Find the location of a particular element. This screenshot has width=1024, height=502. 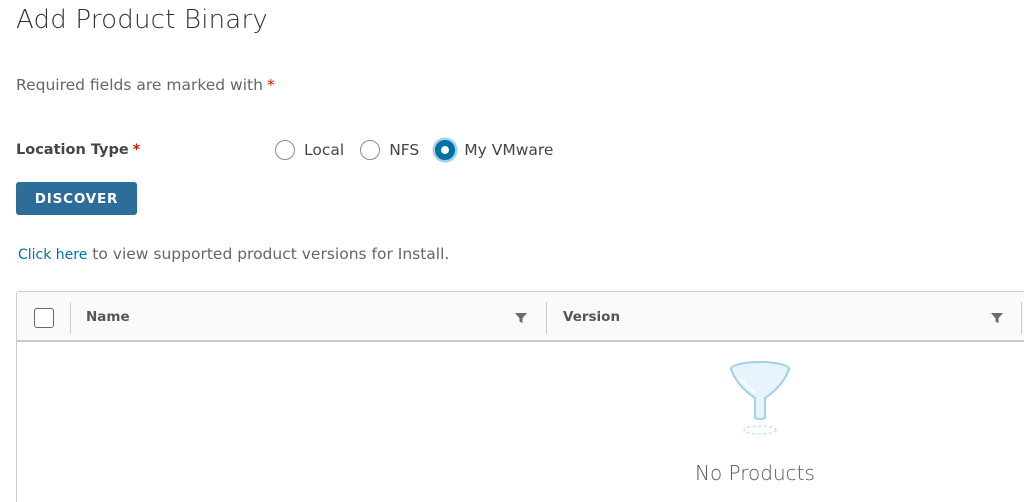

click-here-link: Click here is located at coordinates (52, 255).